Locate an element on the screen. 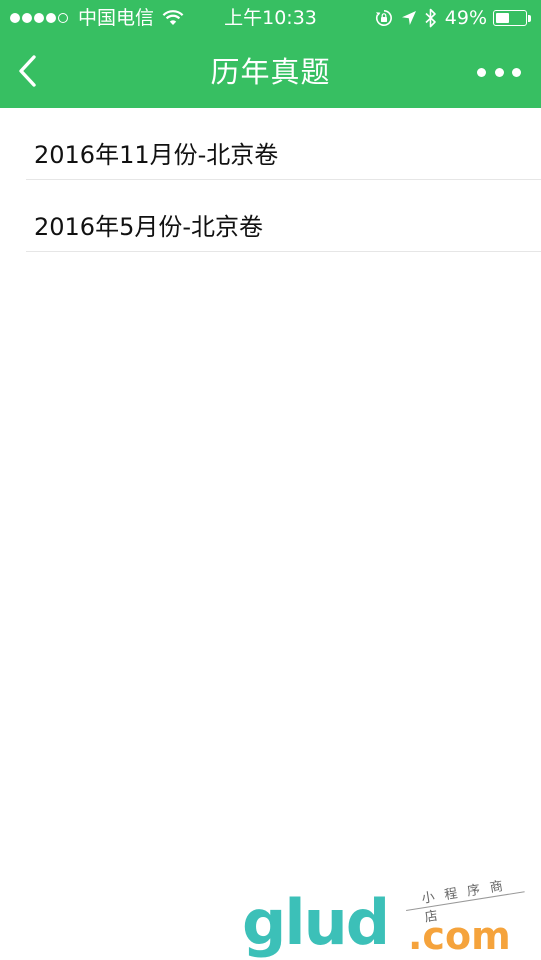 The image size is (541, 960). watermark-logo: glud 小程序商店 .com is located at coordinates (387, 918).